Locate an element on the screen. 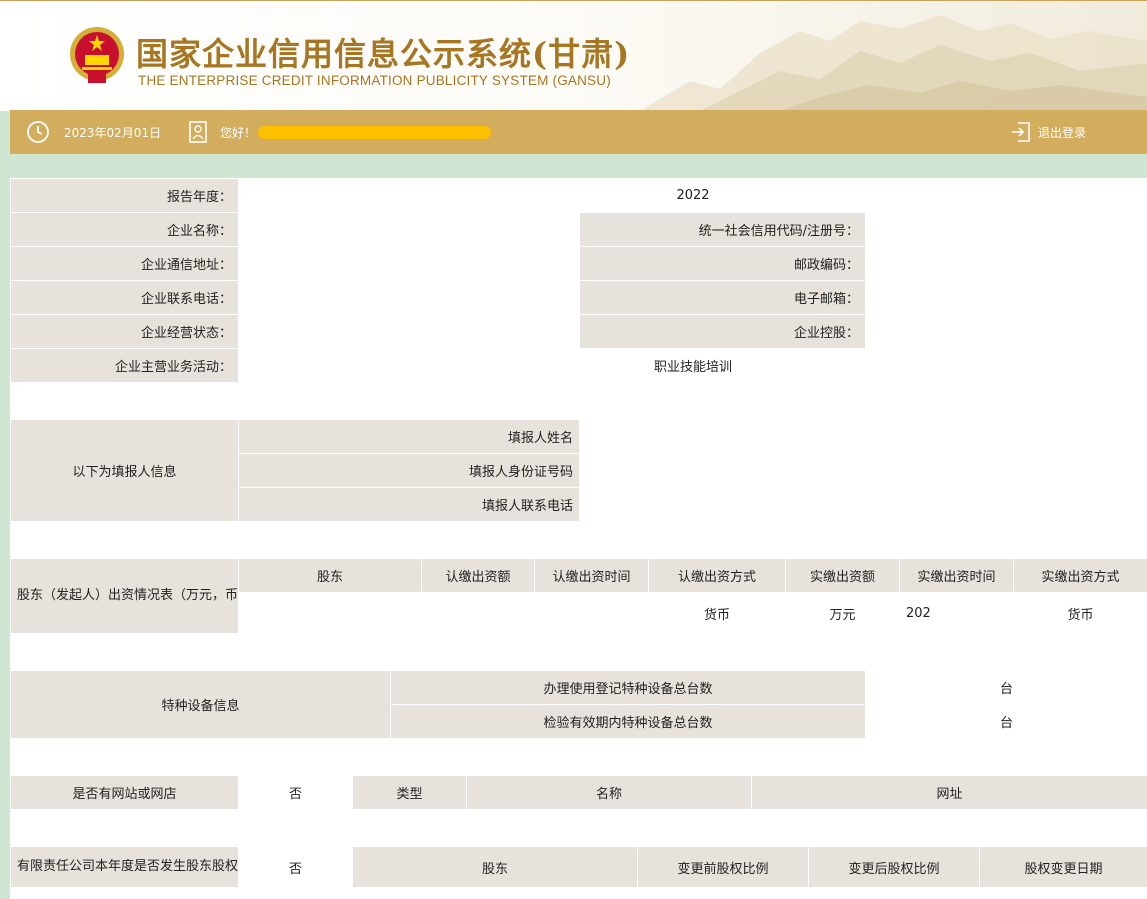 The height and width of the screenshot is (899, 1147). report-year-label: 报告年度： is located at coordinates (124, 195).